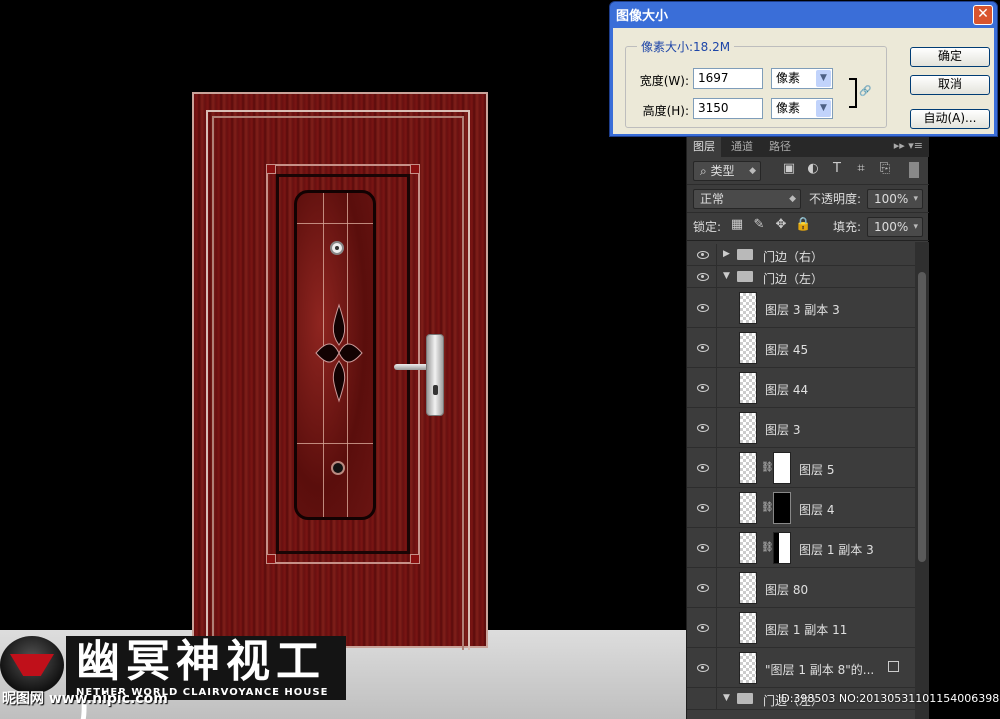 The height and width of the screenshot is (719, 1000). Describe the element at coordinates (752, 171) in the screenshot. I see `updown-icon: ◆` at that location.